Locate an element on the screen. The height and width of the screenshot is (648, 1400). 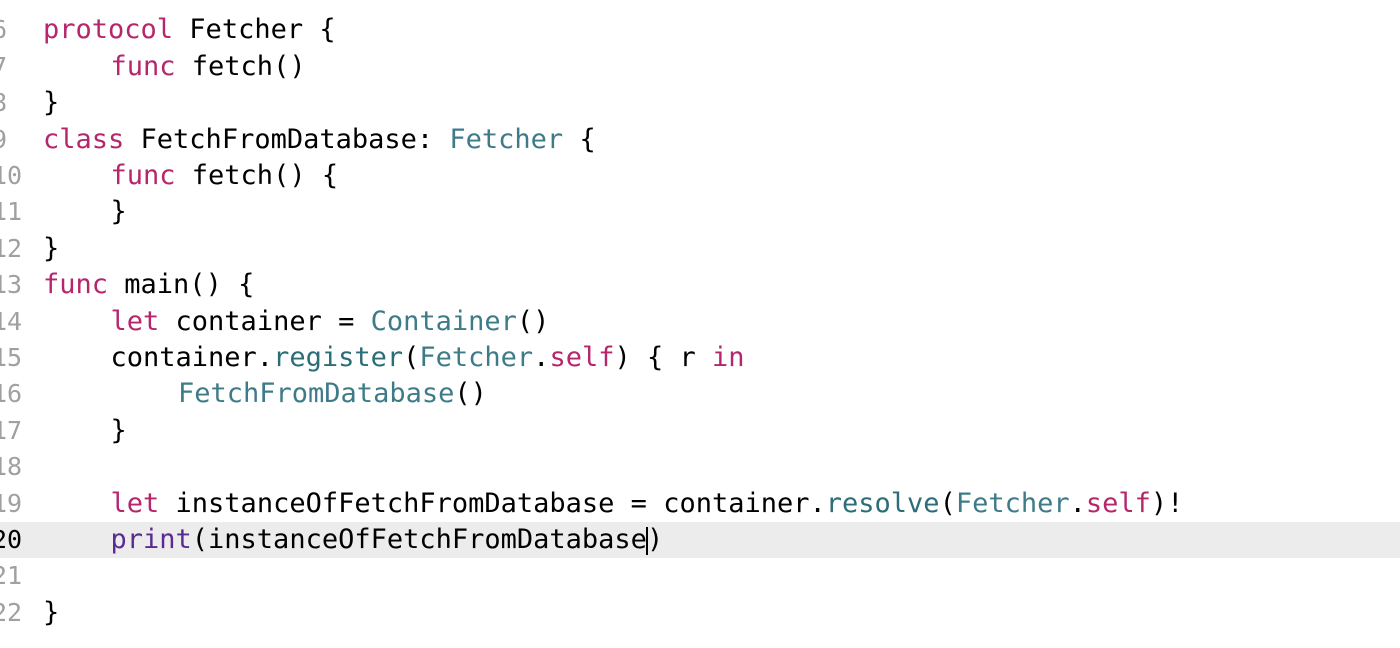
code-text: let container = Container() is located at coordinates (330, 322).